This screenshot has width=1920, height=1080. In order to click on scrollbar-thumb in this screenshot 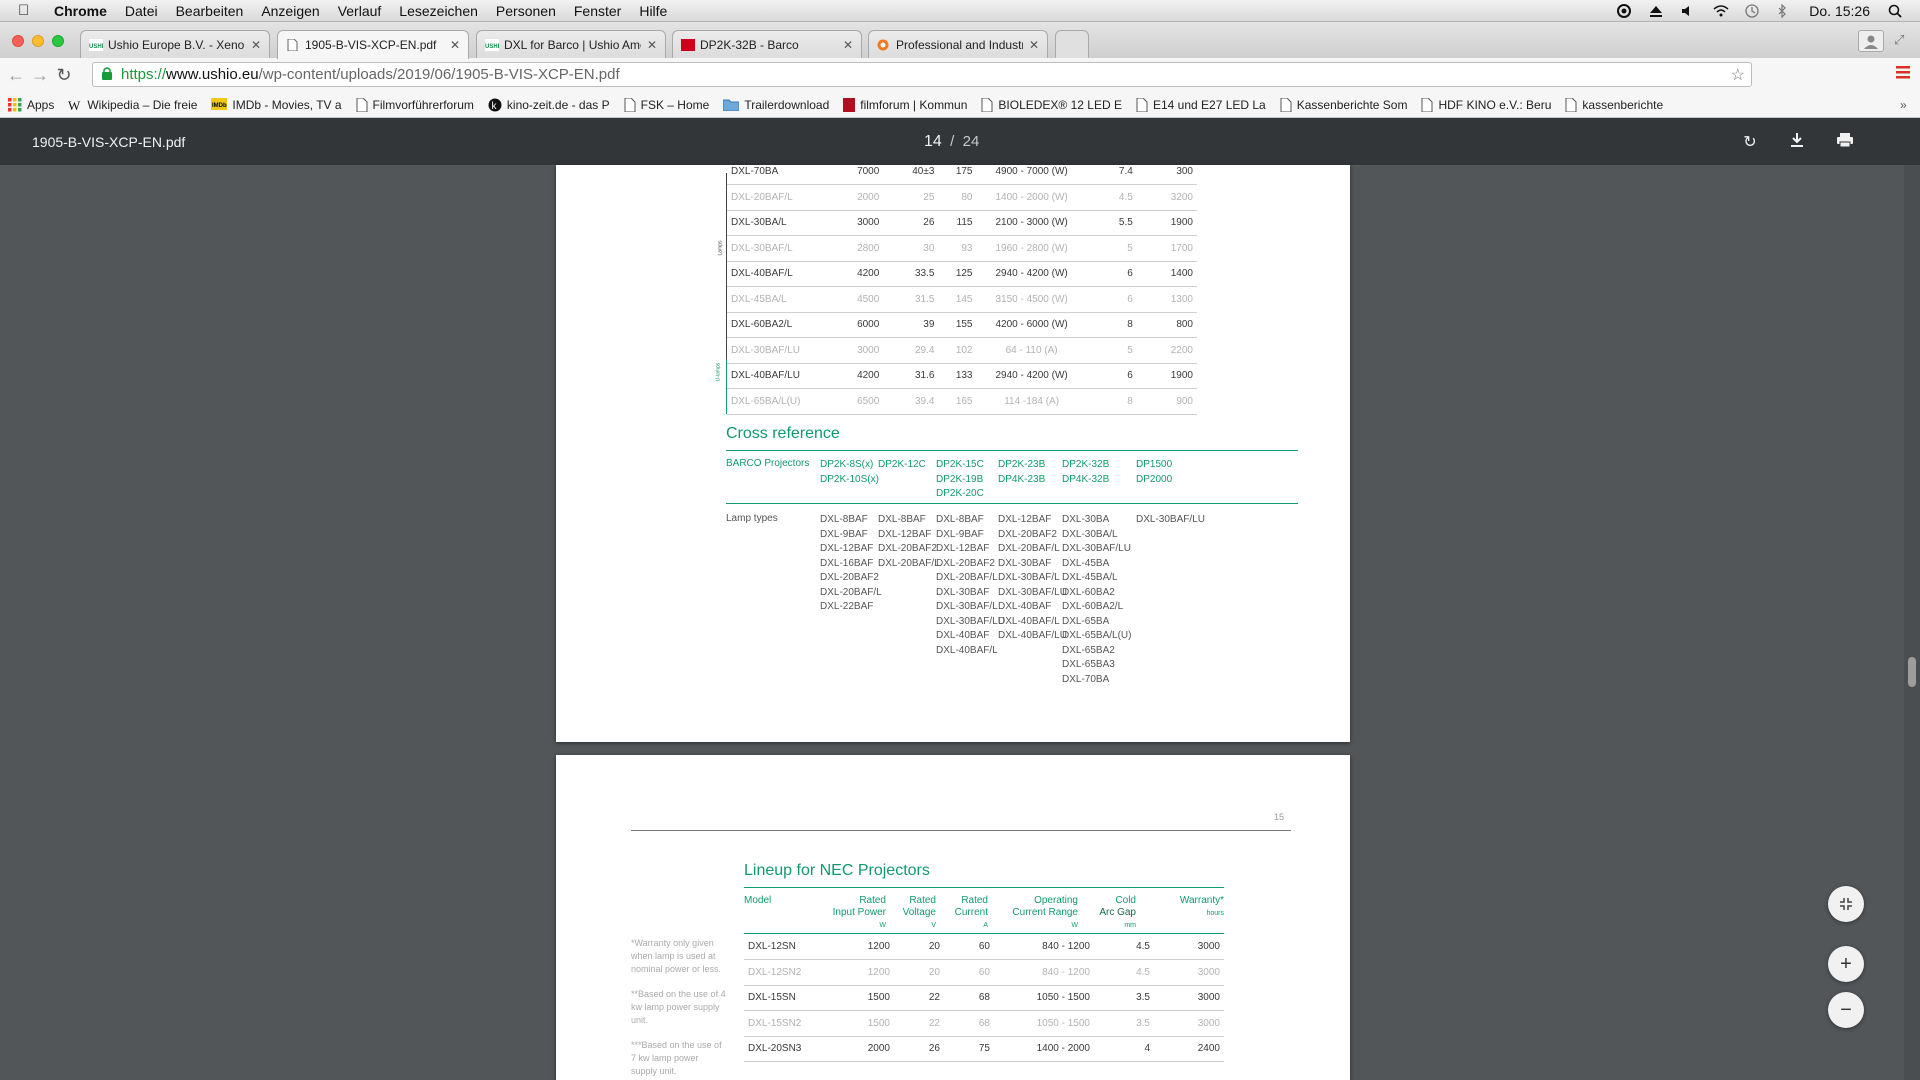, I will do `click(1912, 672)`.